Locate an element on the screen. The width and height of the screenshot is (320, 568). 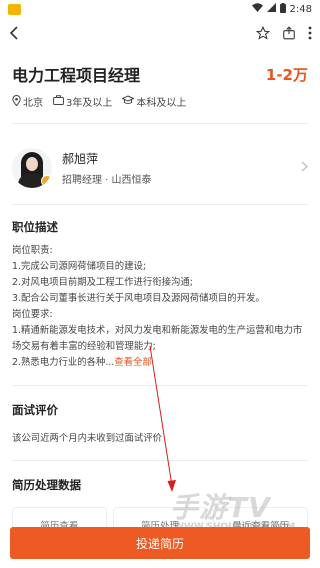
recruiter-card: 郝旭萍 招聘经理 · 山西恒泰 is located at coordinates (160, 168).